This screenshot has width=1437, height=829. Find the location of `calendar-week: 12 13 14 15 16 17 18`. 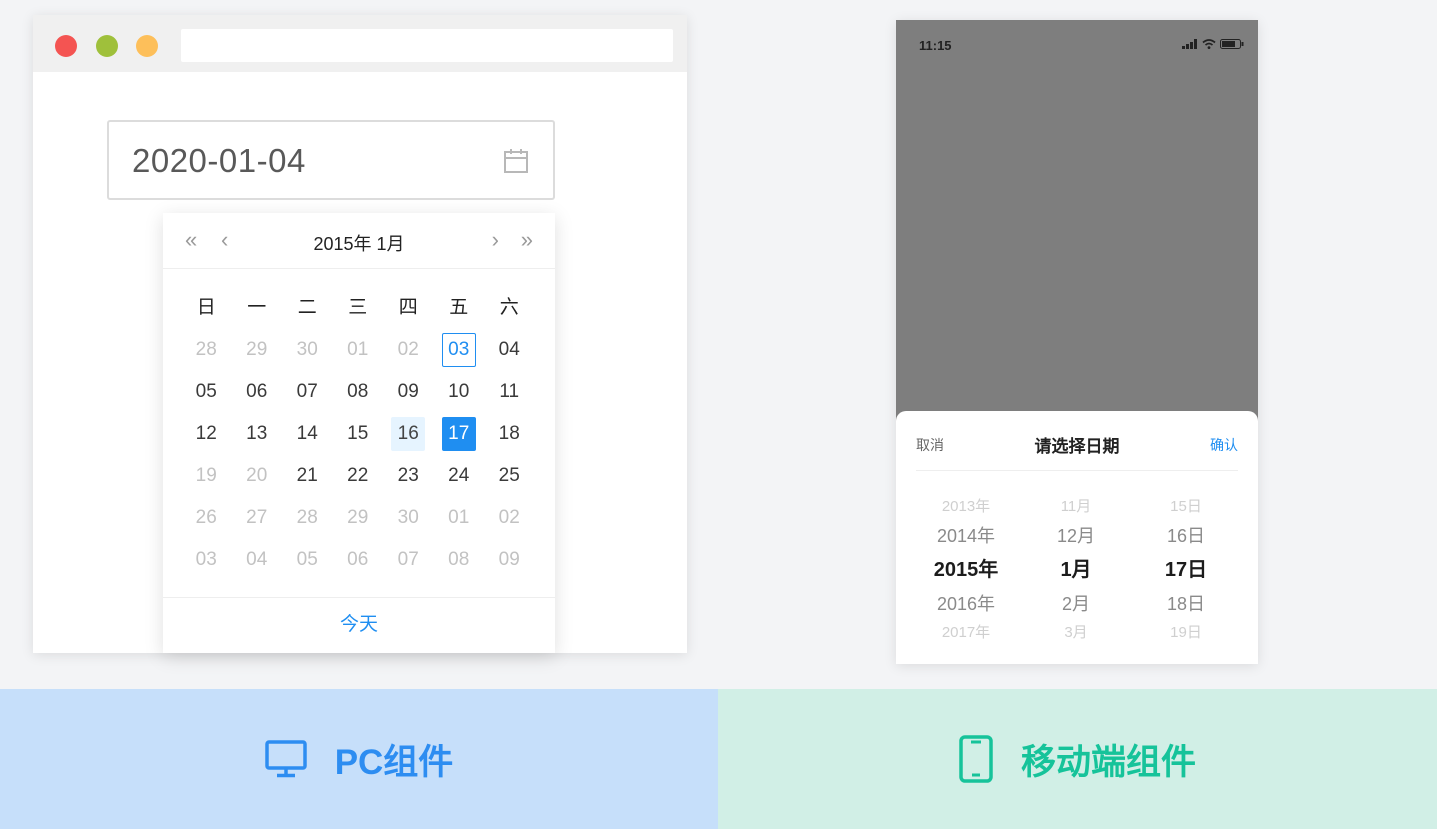

calendar-week: 12 13 14 15 16 17 18 is located at coordinates (359, 434).